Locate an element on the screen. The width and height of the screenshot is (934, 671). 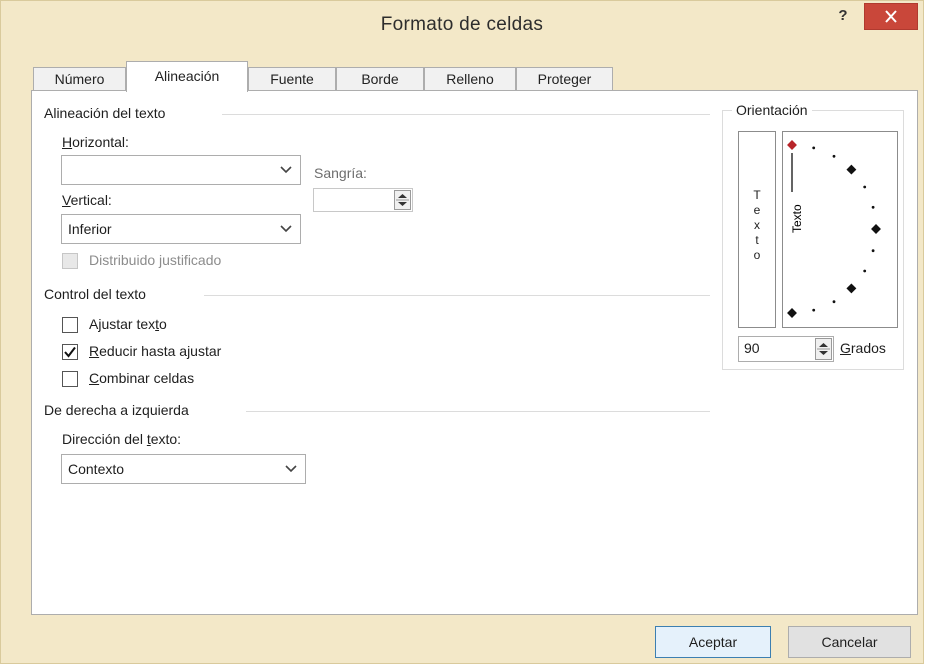
horizontal-select is located at coordinates (181, 170).